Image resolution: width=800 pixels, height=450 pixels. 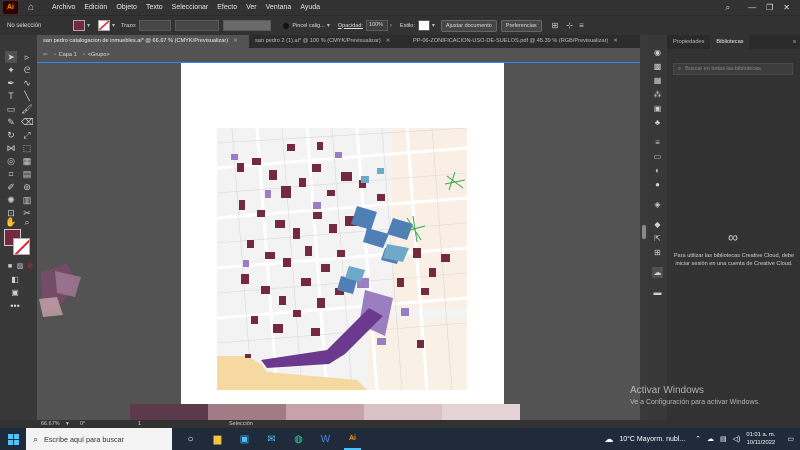 I want to click on offcanvas-artwork, so click(x=63, y=290).